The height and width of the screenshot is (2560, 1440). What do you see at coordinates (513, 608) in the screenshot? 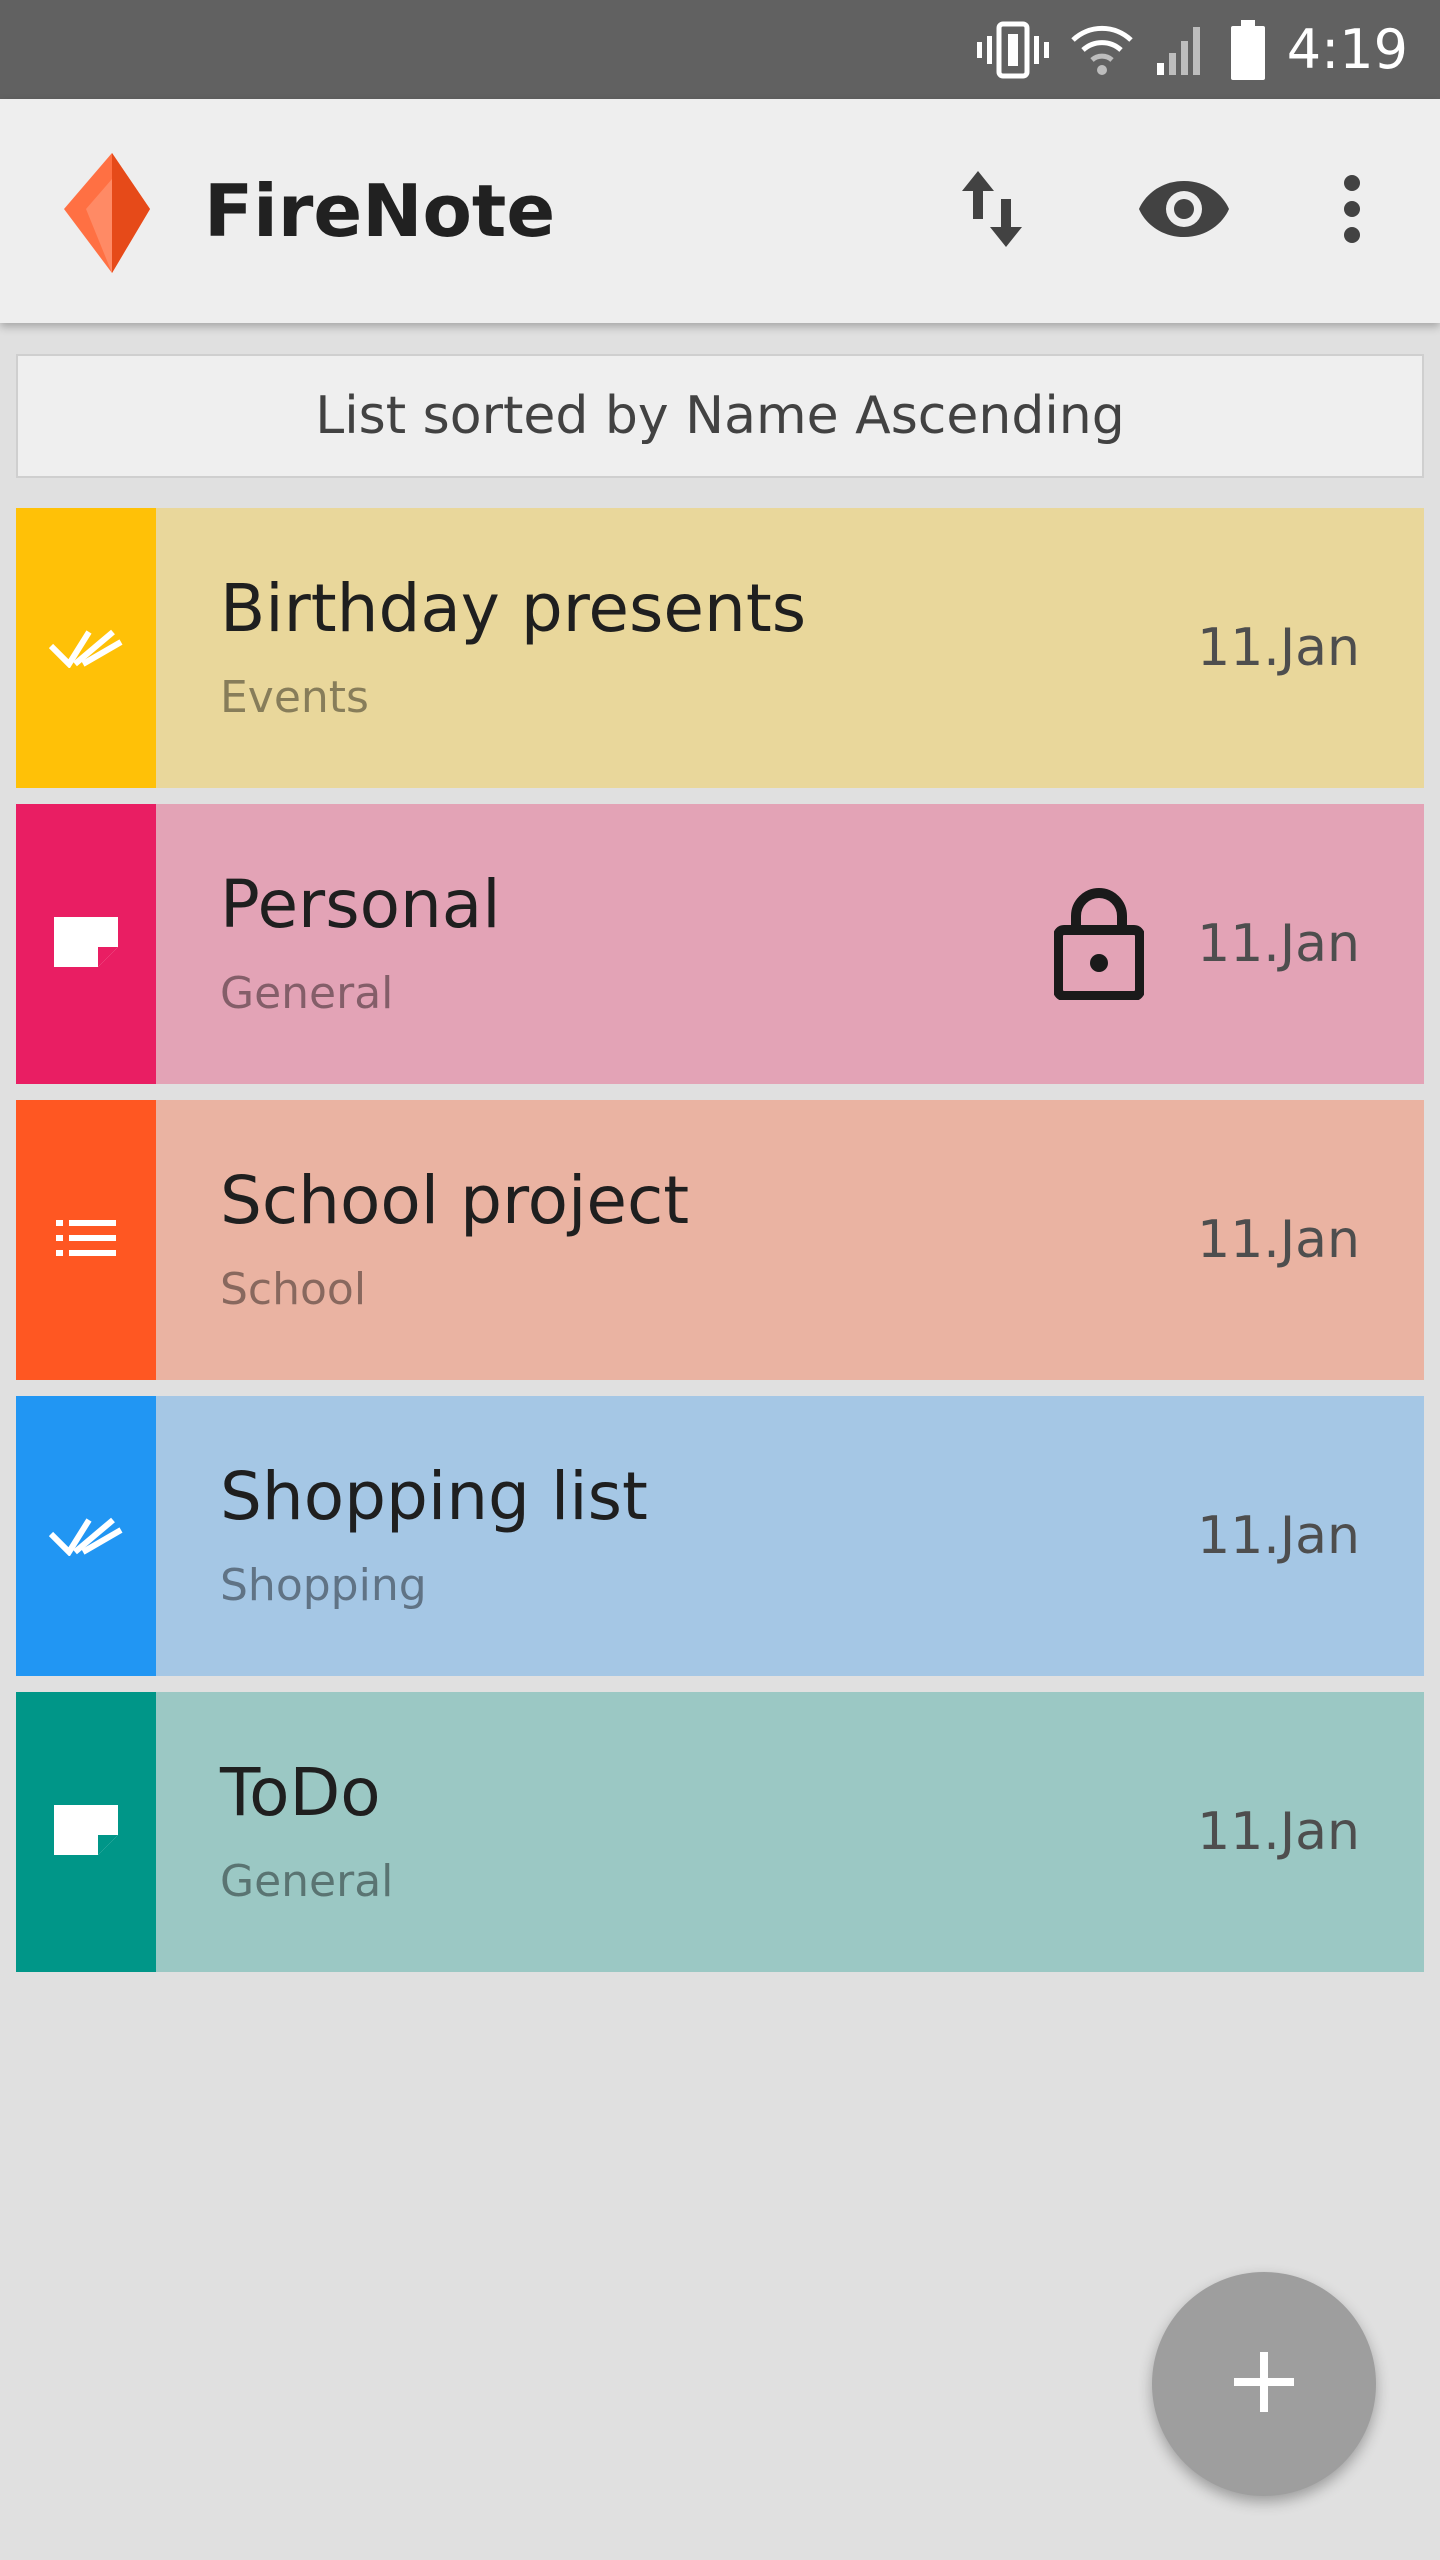
I see `note-title: Birthday presents` at bounding box center [513, 608].